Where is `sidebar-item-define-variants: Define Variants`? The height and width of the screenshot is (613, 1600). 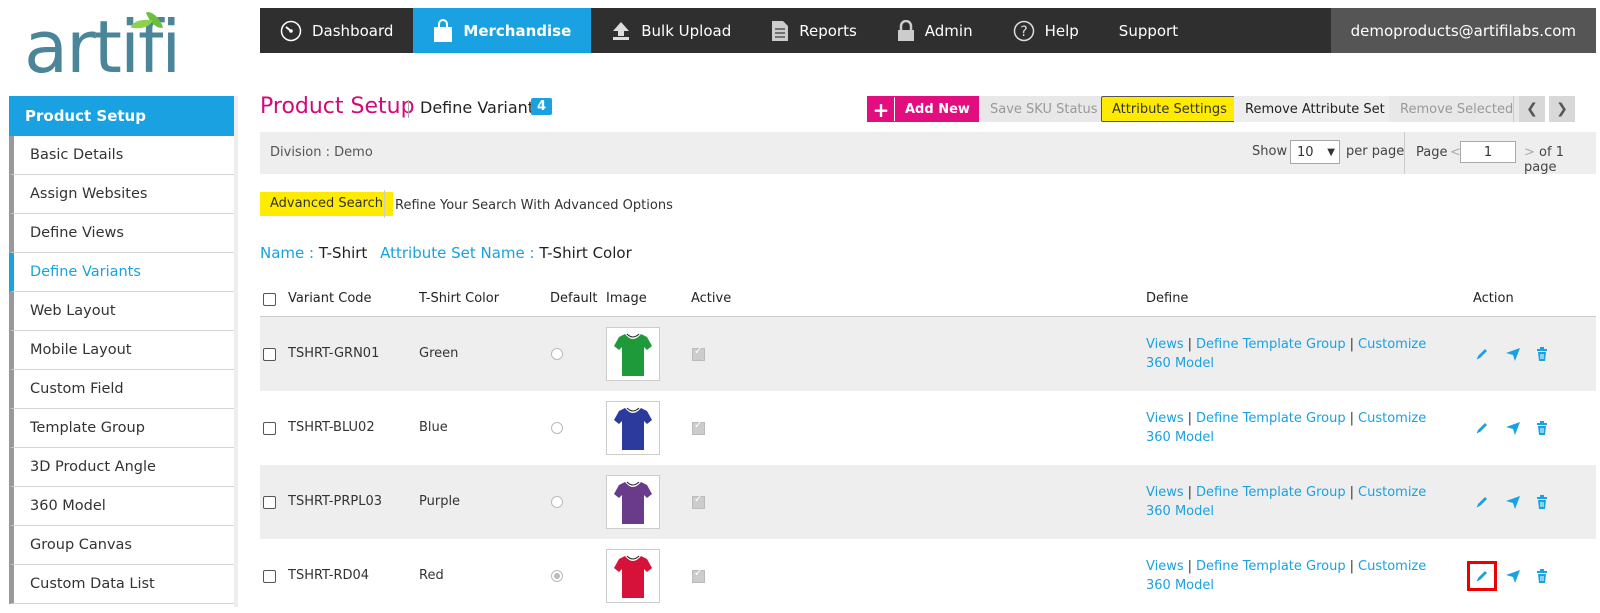 sidebar-item-define-variants: Define Variants is located at coordinates (122, 272).